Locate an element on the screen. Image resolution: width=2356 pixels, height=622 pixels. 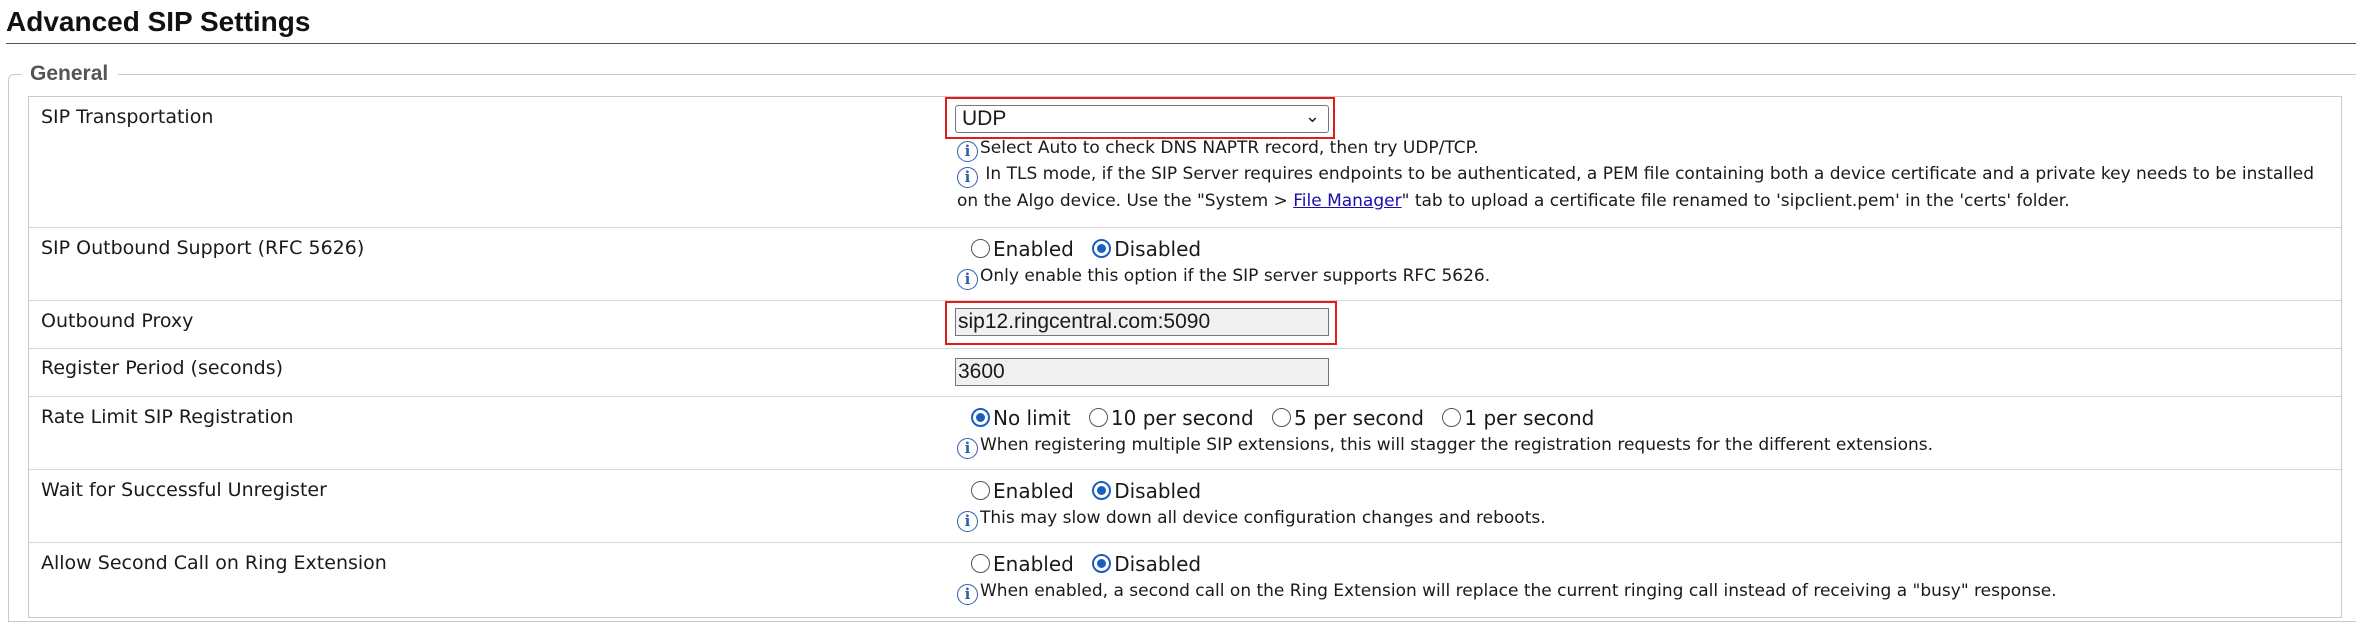
radio-option-no-limit: No limit is located at coordinates (1021, 418).